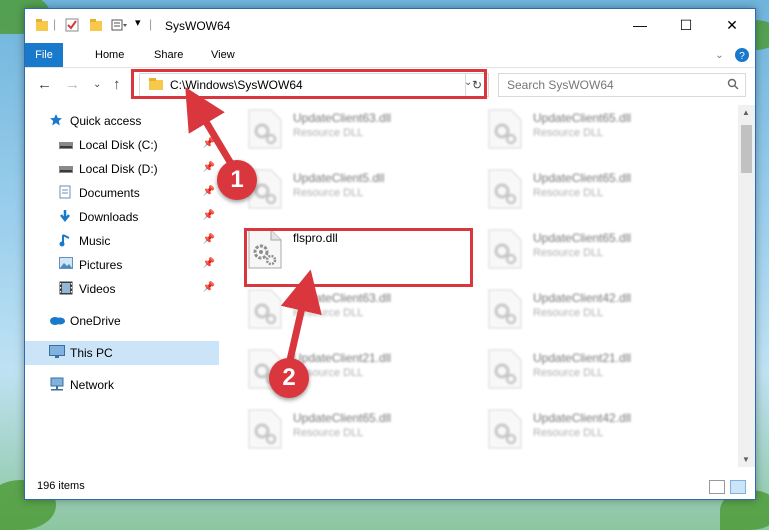 The image size is (769, 530). Describe the element at coordinates (289, 378) in the screenshot. I see `step-2-badge: 2` at that location.